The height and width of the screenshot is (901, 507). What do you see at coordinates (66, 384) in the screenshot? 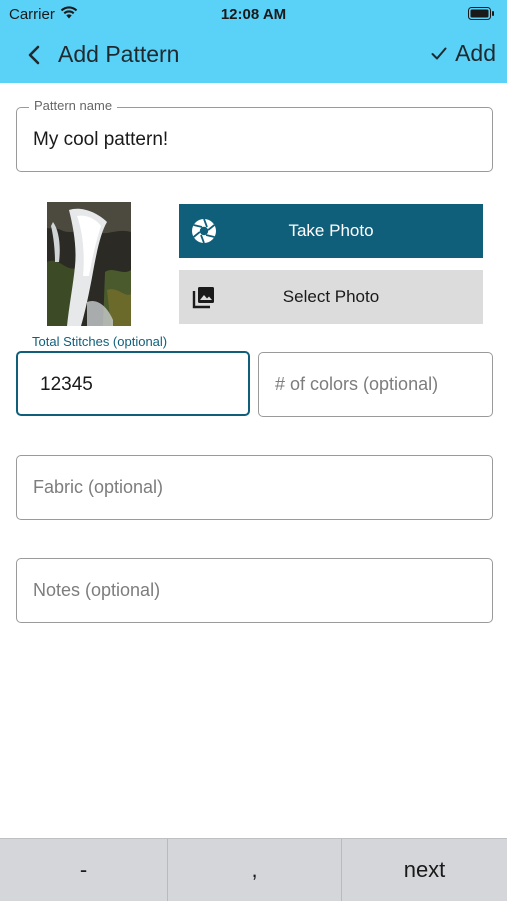
I see `total-stitches-value: 12345` at bounding box center [66, 384].